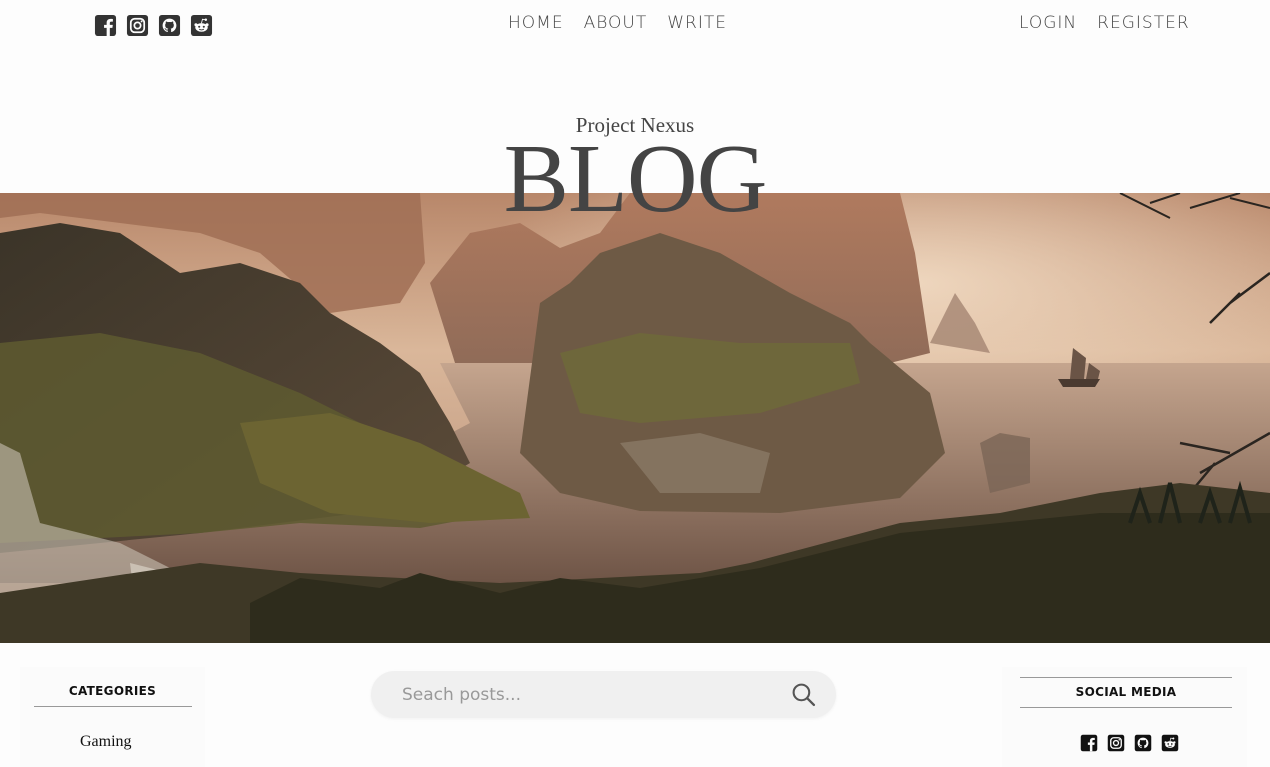 The image size is (1270, 767). I want to click on categories-sidebar: CATEGORIES Gaming, so click(112, 717).